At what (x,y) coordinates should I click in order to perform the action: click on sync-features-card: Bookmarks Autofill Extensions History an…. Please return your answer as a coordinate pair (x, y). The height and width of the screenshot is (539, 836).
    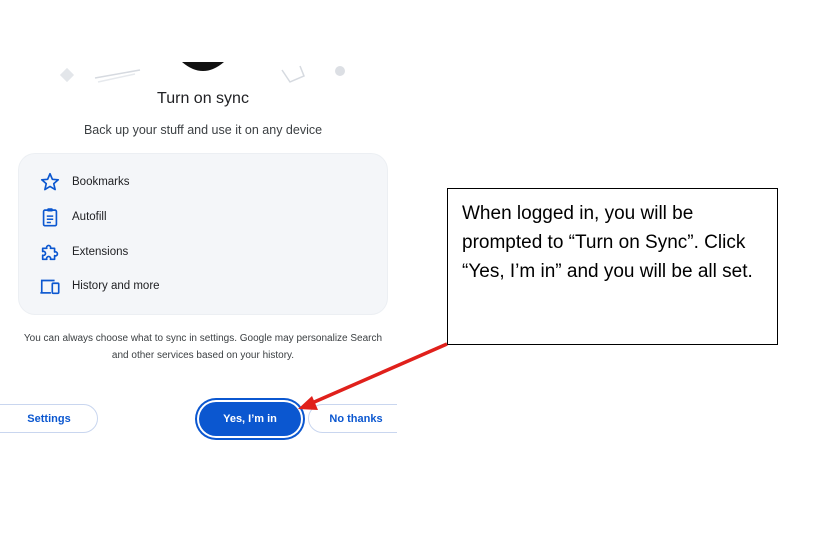
    Looking at the image, I should click on (203, 234).